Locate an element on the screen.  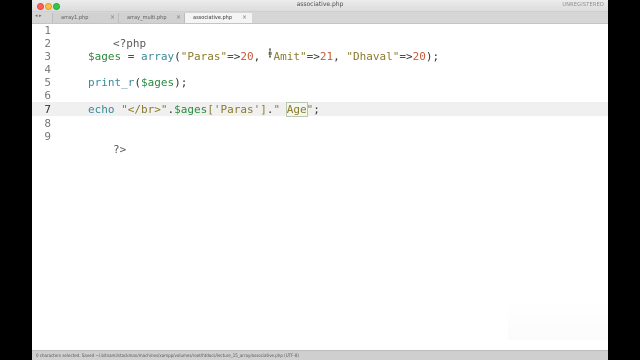
line-number: 7 is located at coordinates (47, 109).